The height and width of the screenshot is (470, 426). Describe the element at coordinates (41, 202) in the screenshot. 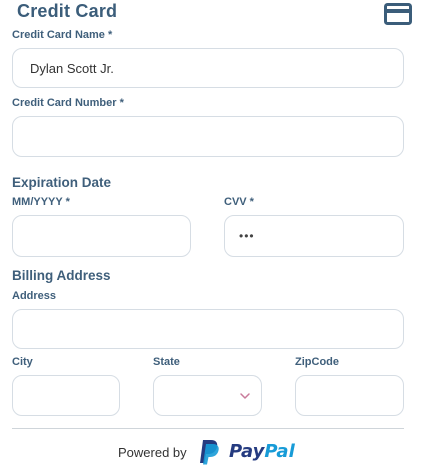

I see `expiration-label: MM/YYYY *` at that location.